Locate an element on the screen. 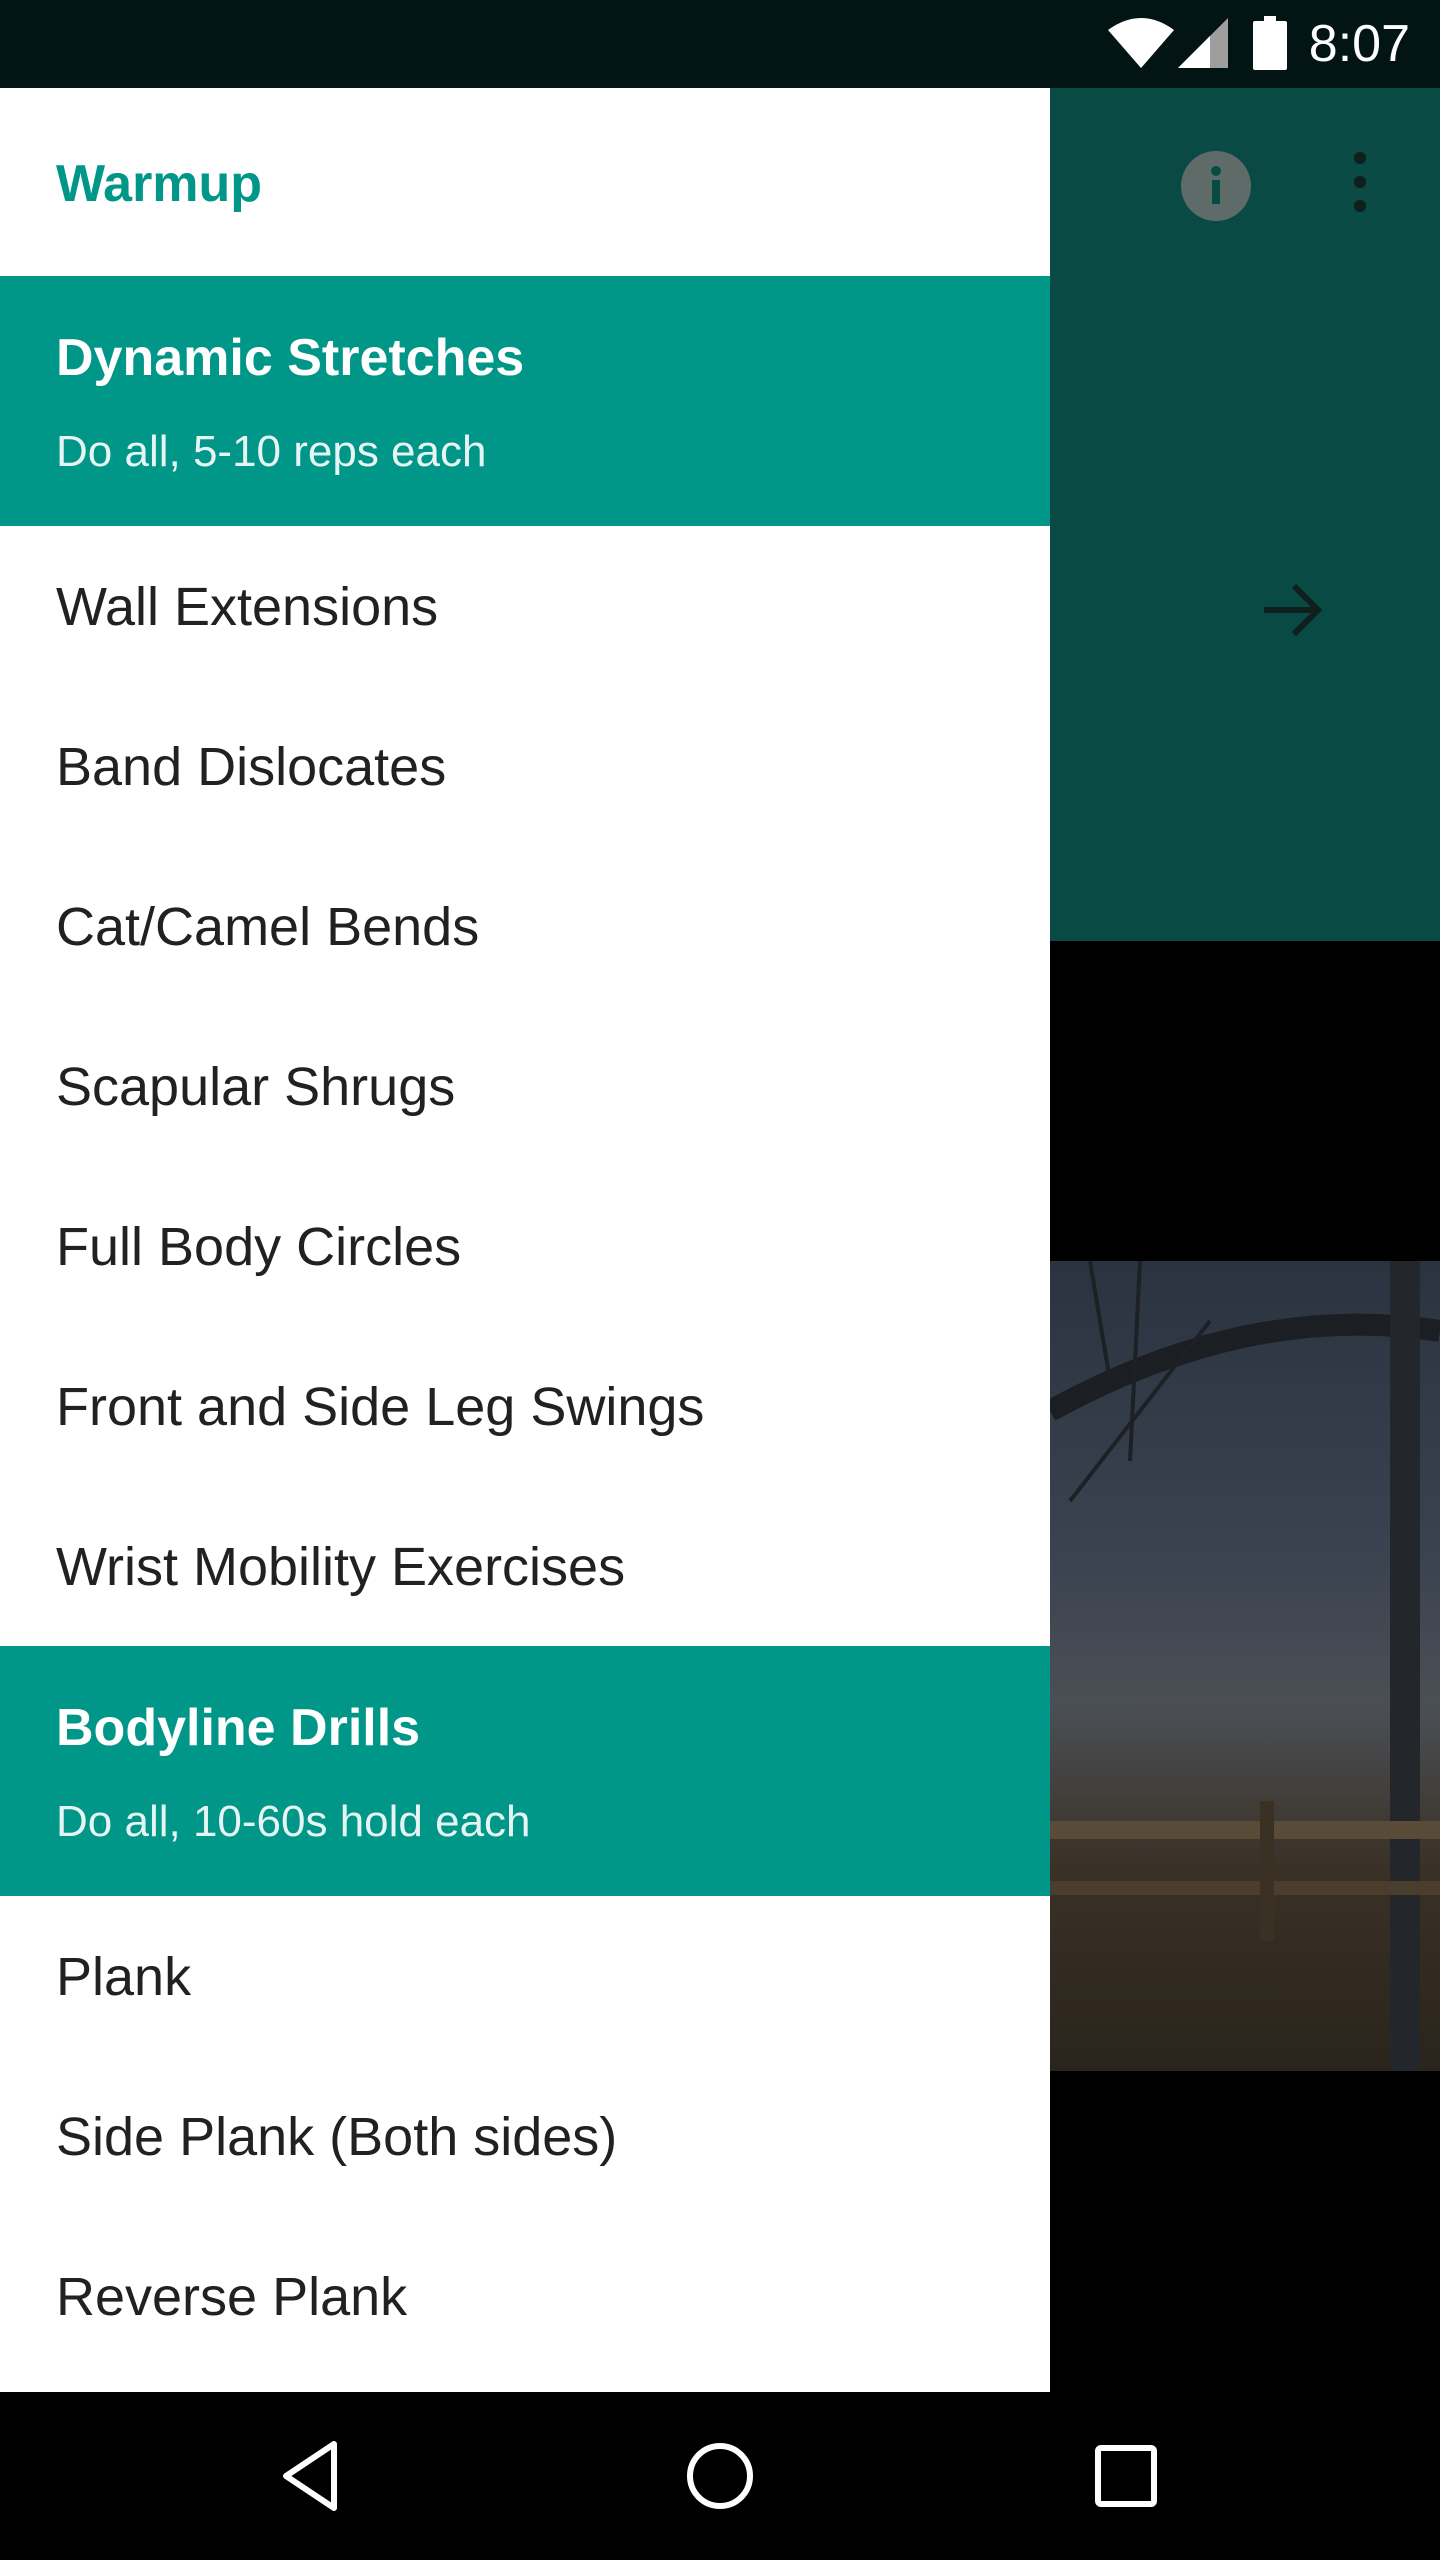 The image size is (1440, 2560). home-icon is located at coordinates (720, 2476).